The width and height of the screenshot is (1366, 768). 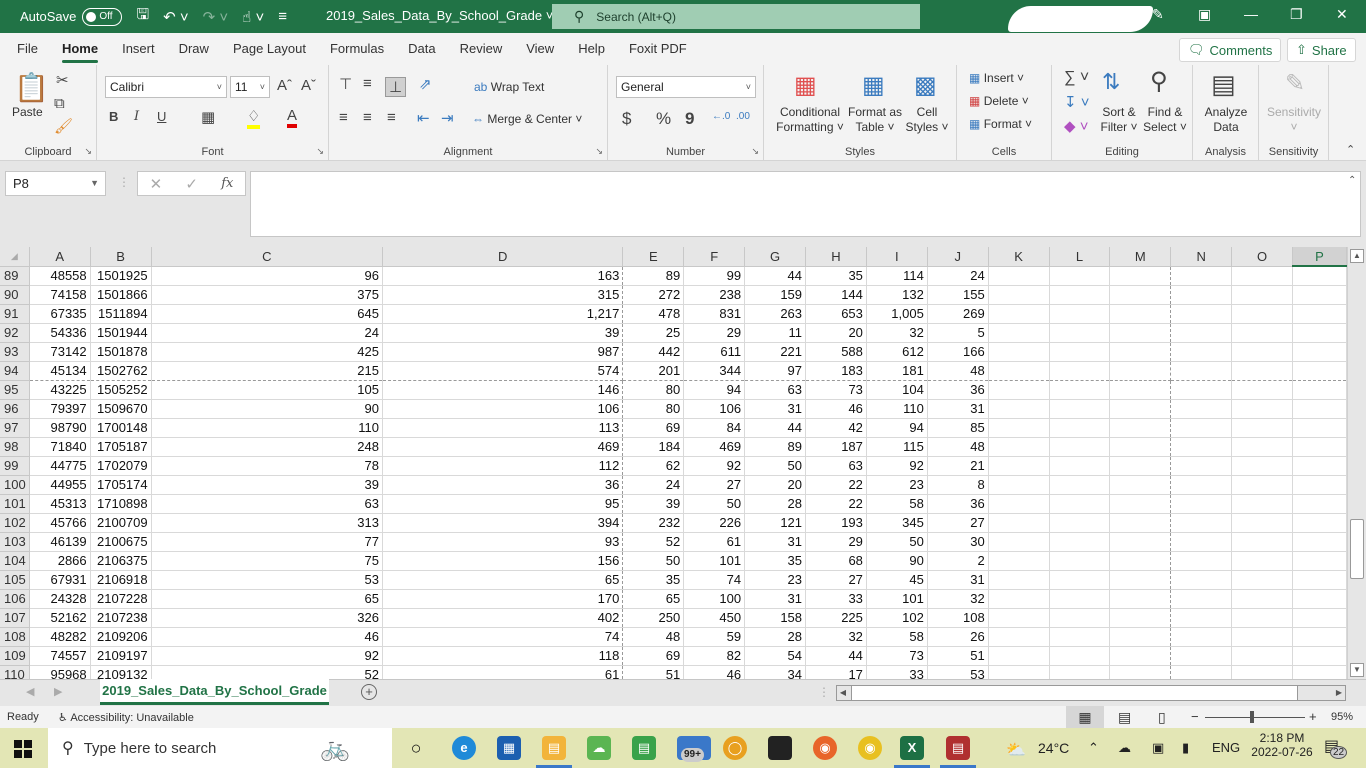 I want to click on cell-l99, so click(x=1080, y=466).